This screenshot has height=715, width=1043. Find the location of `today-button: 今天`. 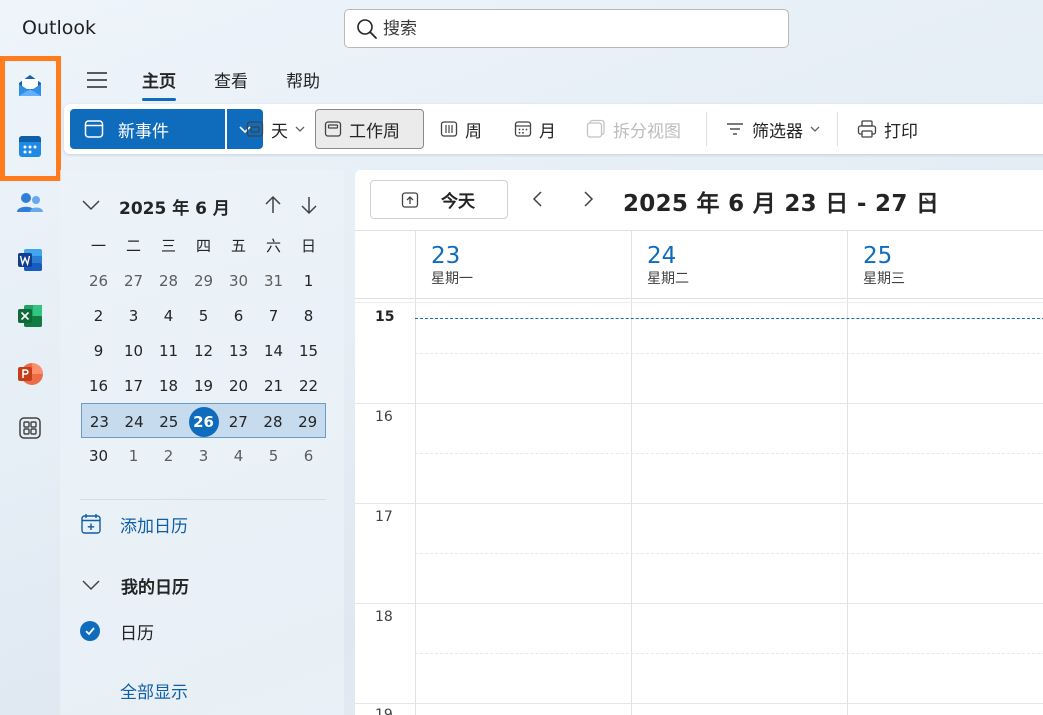

today-button: 今天 is located at coordinates (439, 199).